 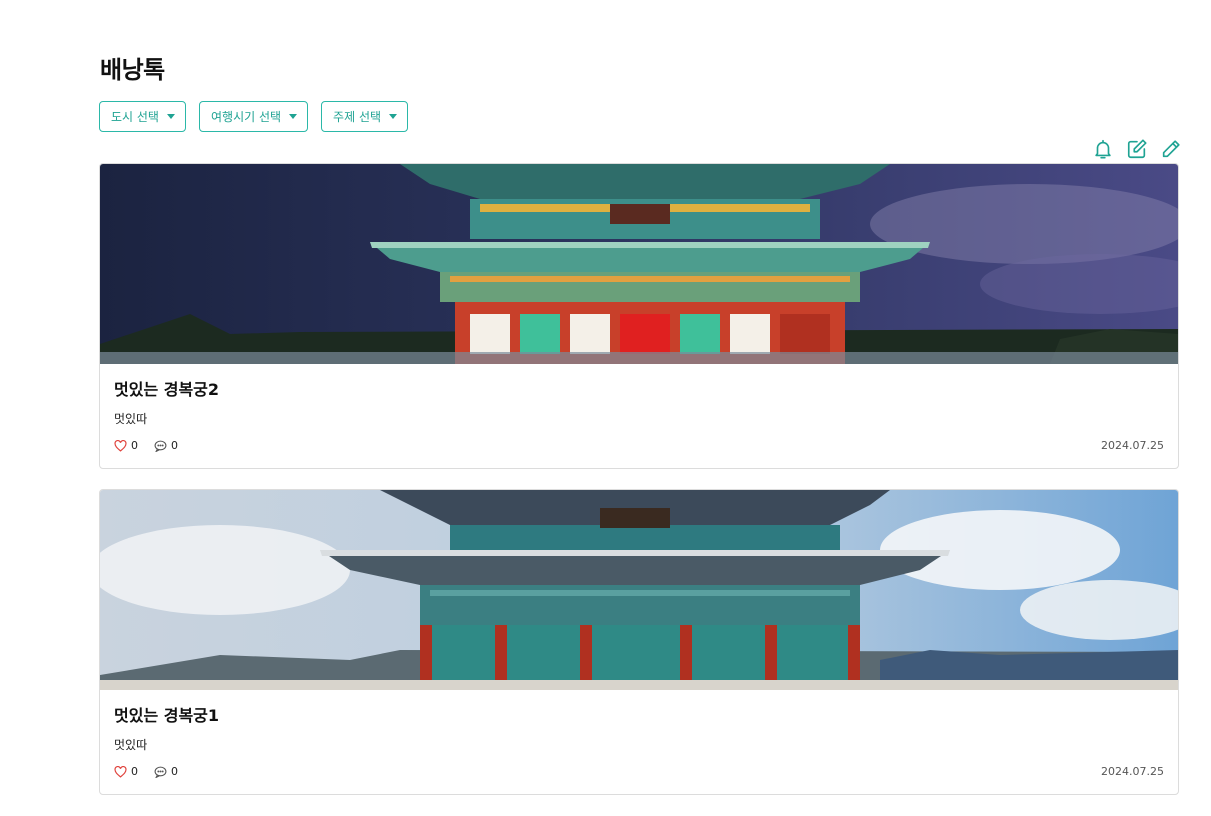 What do you see at coordinates (167, 715) in the screenshot?
I see `post-title: 멋있는 경복궁1` at bounding box center [167, 715].